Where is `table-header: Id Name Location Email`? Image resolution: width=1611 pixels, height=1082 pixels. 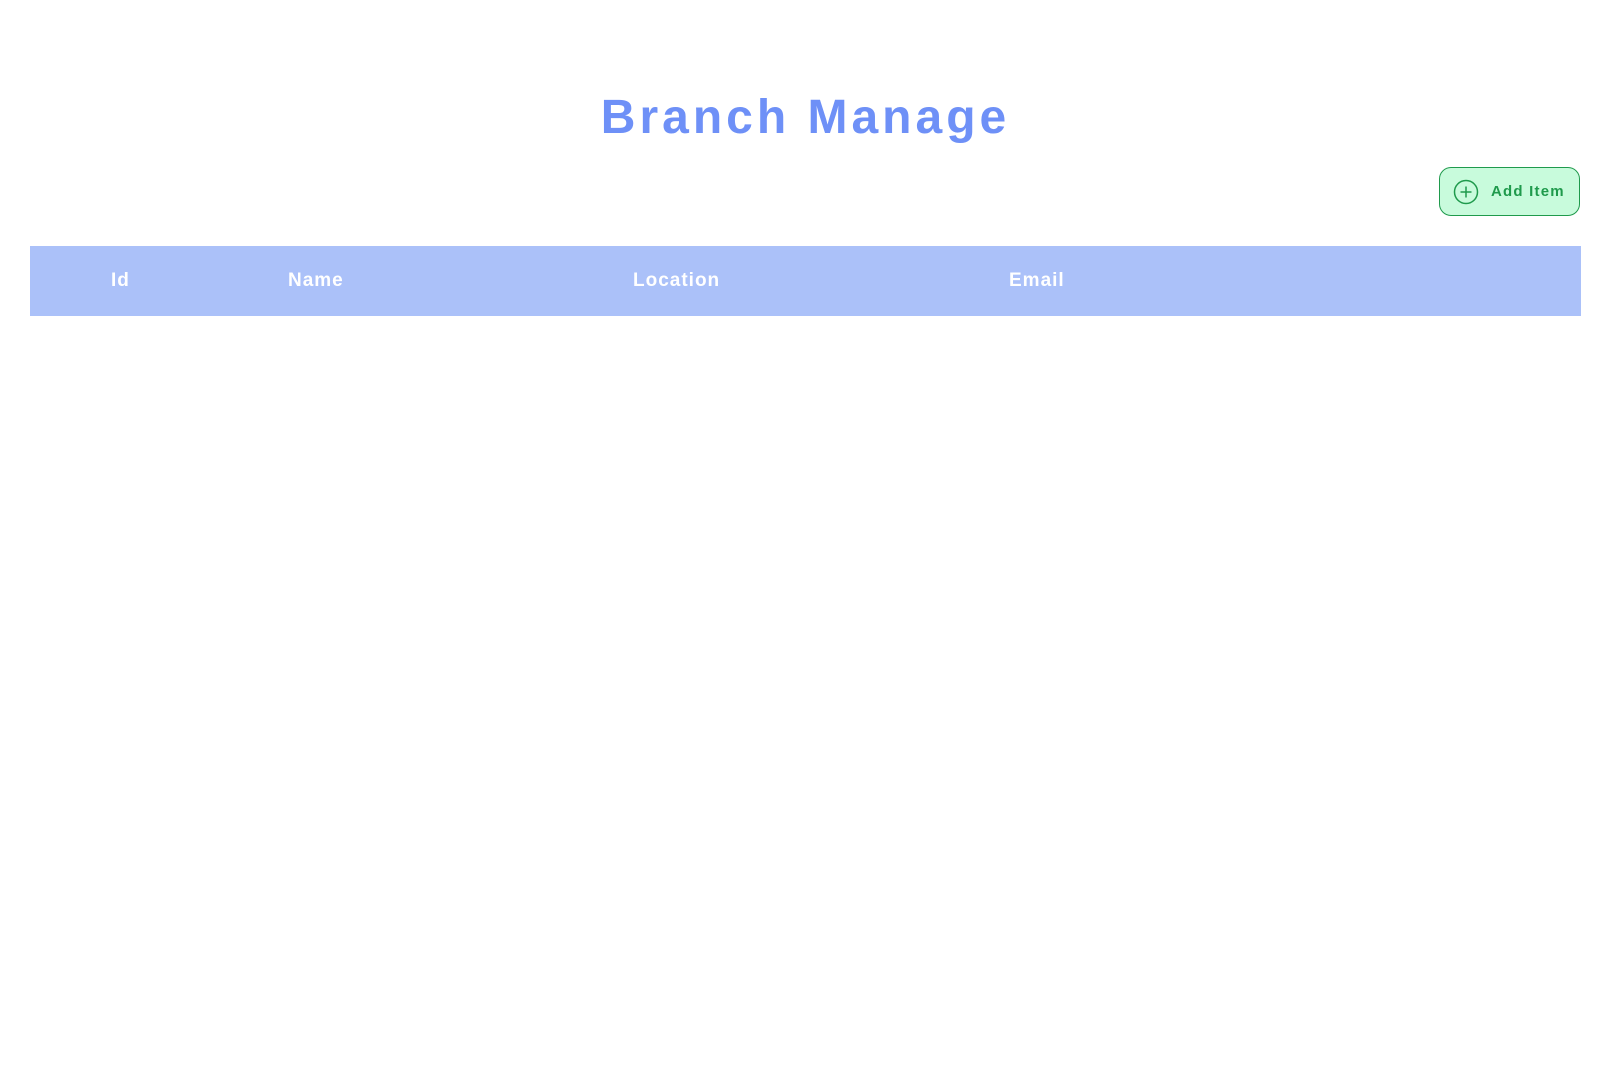 table-header: Id Name Location Email is located at coordinates (805, 281).